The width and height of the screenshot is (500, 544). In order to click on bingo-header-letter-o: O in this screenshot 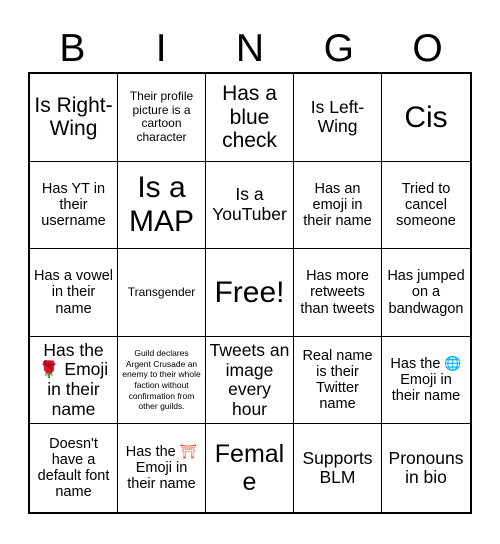, I will do `click(427, 48)`.